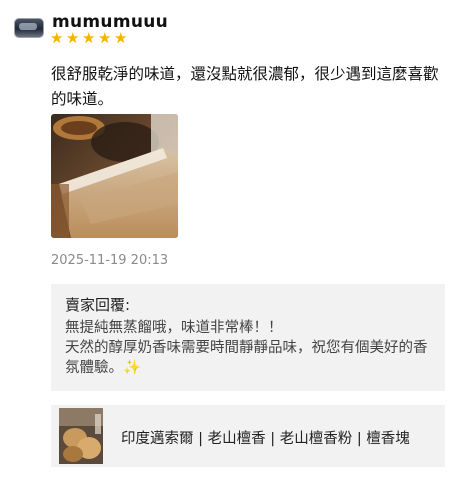 The image size is (460, 477). Describe the element at coordinates (277, 437) in the screenshot. I see `product-name: 印度邁索爾 | 老山檀香 | 老山檀香粉 | 檀香塊` at that location.